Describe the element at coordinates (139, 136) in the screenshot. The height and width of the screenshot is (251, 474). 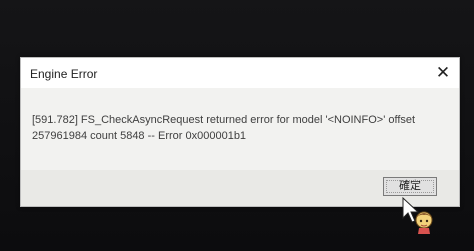
I see `error-message-line-2: 257961984 count 5848 -- Error 0x000001b1` at that location.